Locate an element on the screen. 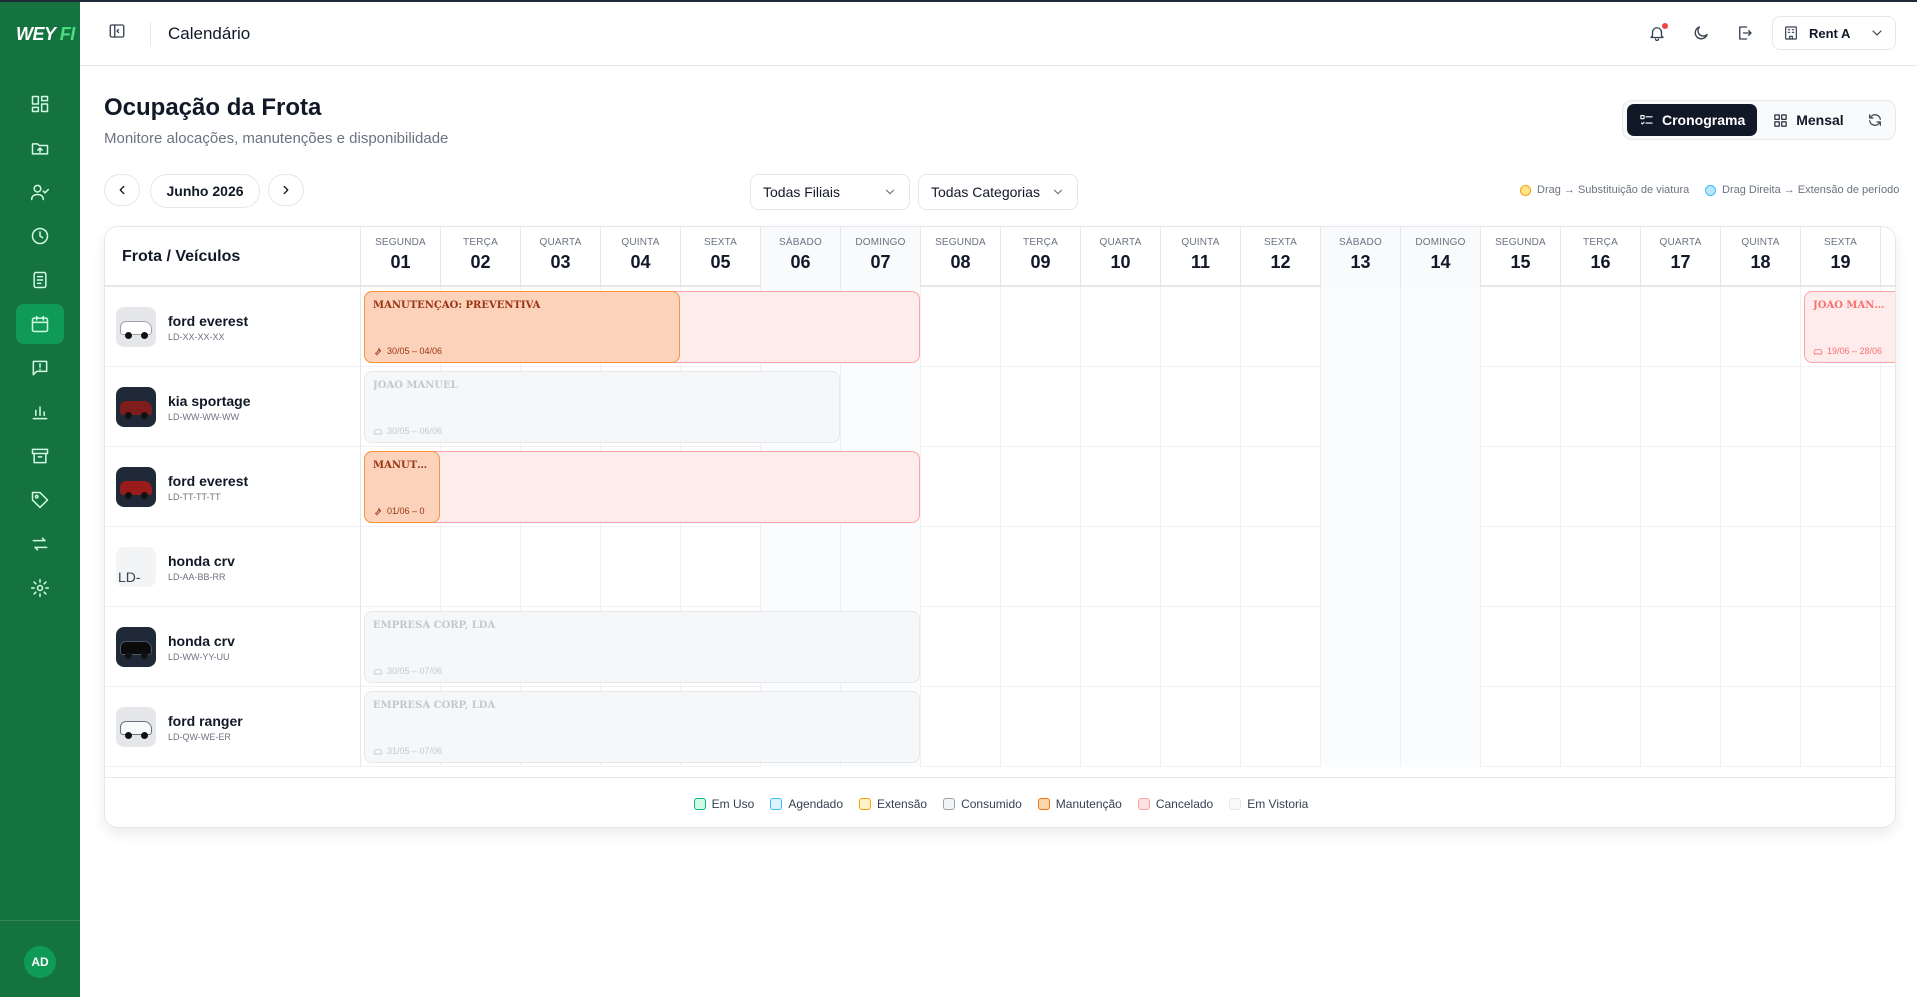  category-filter-select: Todas Categorias is located at coordinates (998, 192).